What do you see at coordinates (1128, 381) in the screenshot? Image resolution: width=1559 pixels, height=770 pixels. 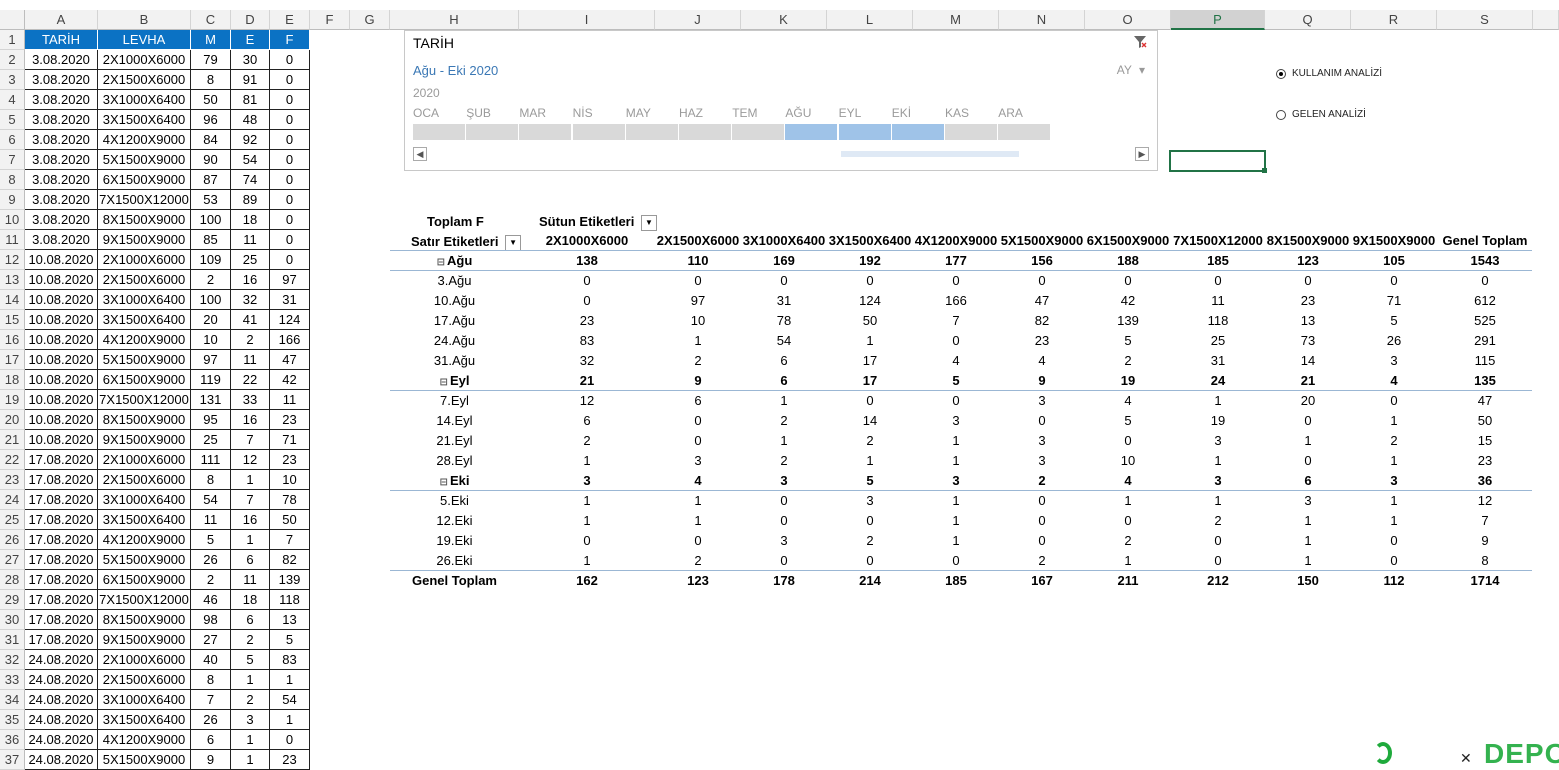 I see `pivot-value: 19` at bounding box center [1128, 381].